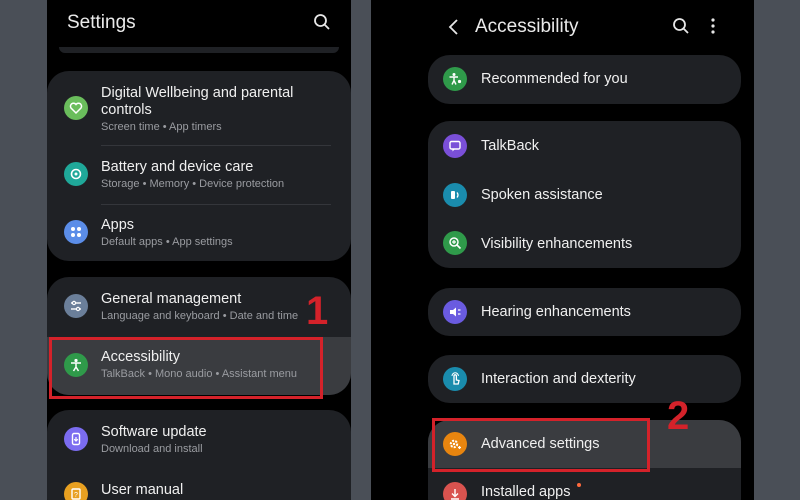 This screenshot has width=800, height=500. I want to click on item-title: Digital Wellbeing and parental controls, so click(197, 101).